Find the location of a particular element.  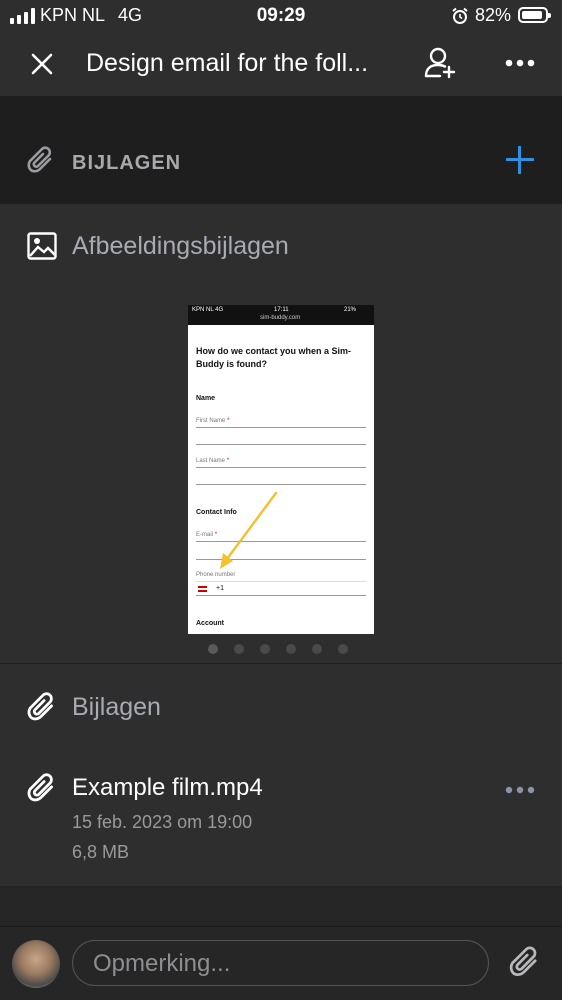

preview-time: 17:11 is located at coordinates (281, 310).